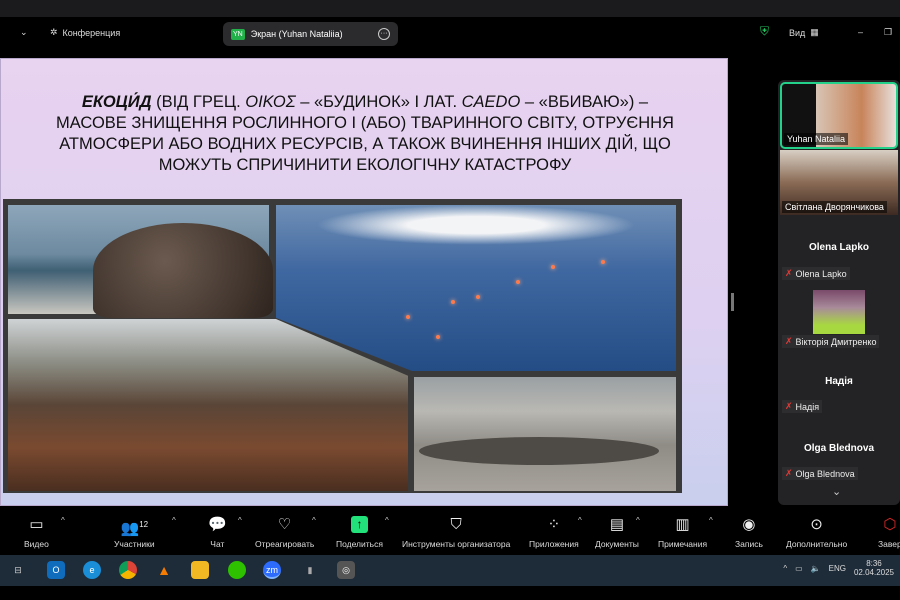 The image size is (900, 600). Describe the element at coordinates (134, 544) in the screenshot. I see `participants-label: Участники` at that location.